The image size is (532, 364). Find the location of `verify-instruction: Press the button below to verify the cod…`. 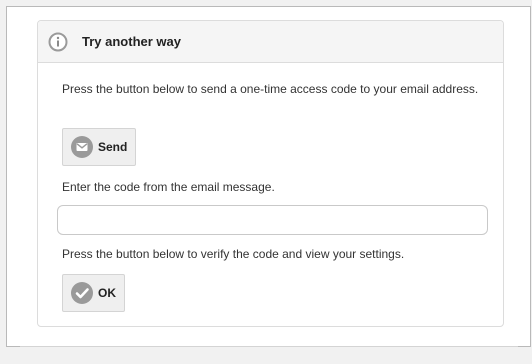

verify-instruction: Press the button below to verify the cod… is located at coordinates (233, 254).